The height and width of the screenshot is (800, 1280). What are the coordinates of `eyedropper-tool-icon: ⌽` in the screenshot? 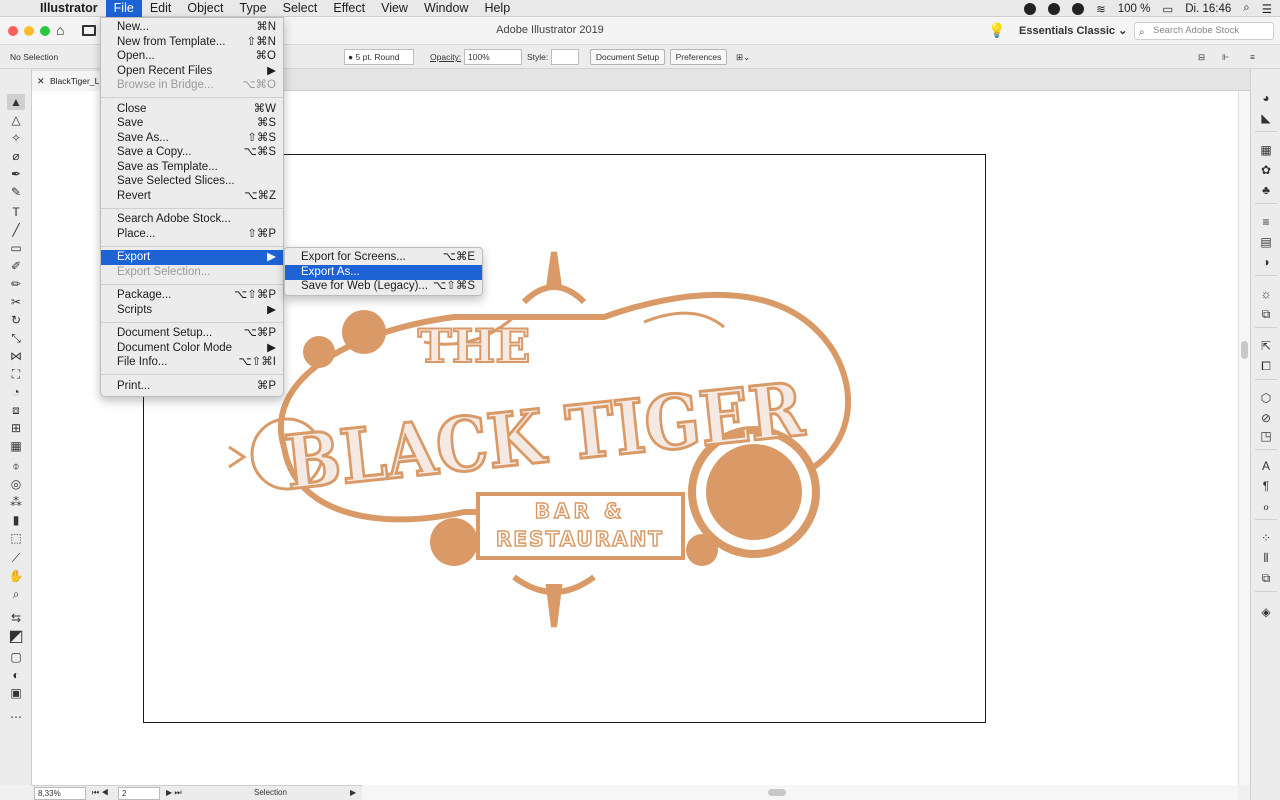 It's located at (16, 466).